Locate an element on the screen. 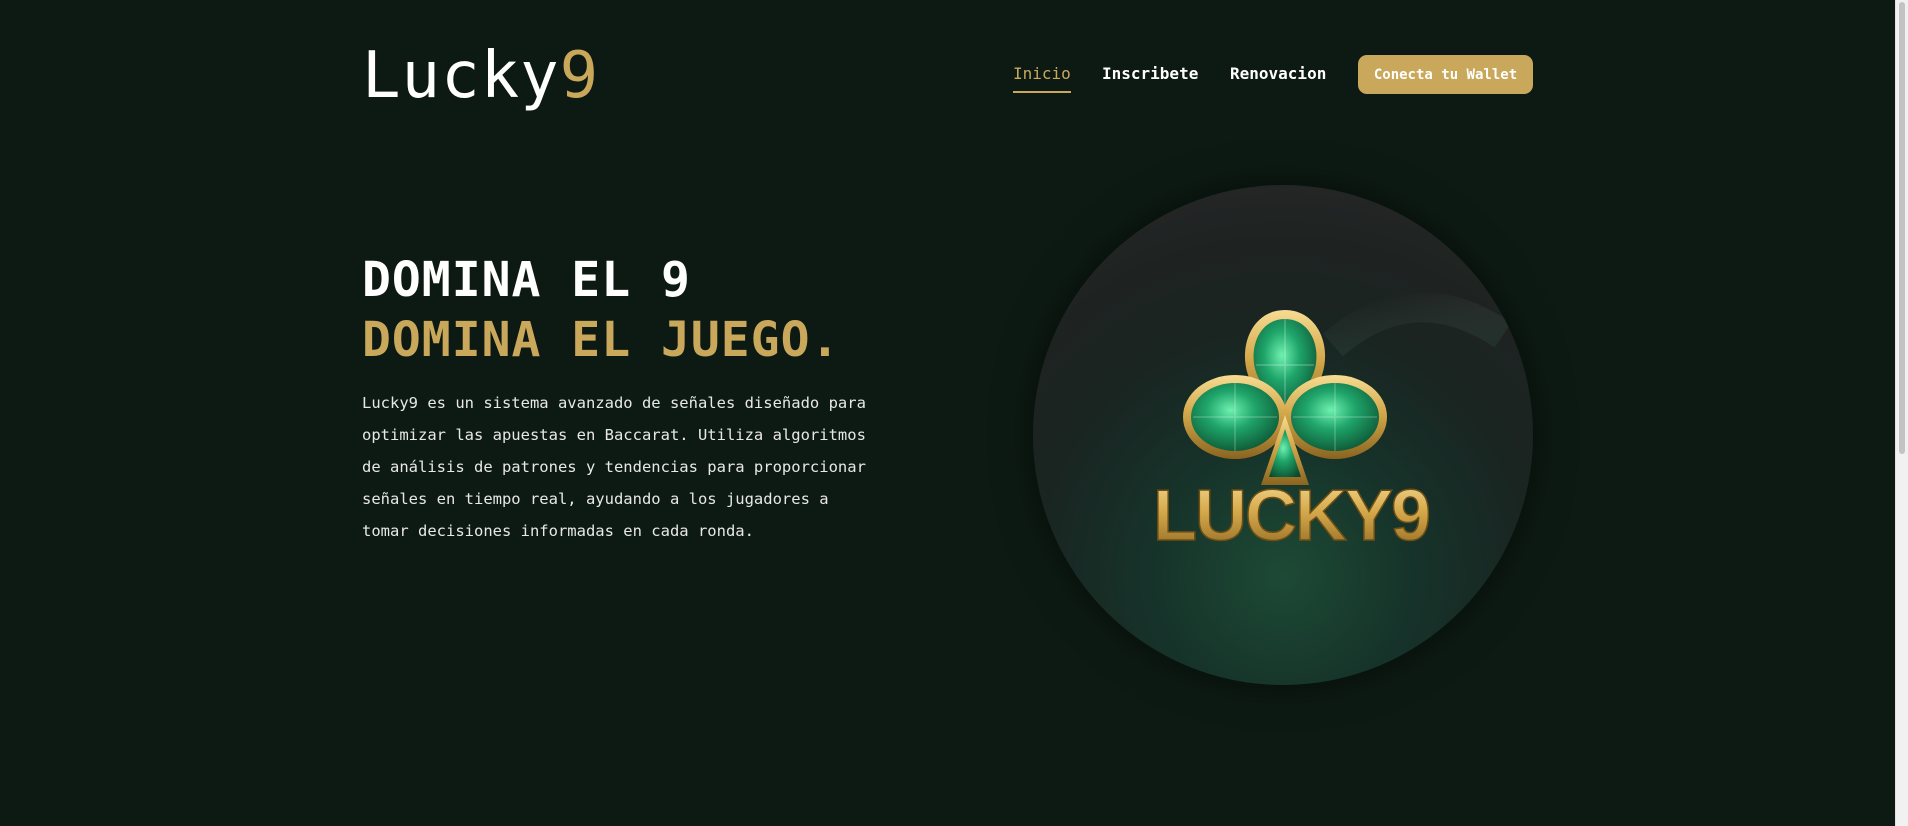 This screenshot has width=1908, height=826. image-wordmark: LUCKY9 is located at coordinates (1291, 516).